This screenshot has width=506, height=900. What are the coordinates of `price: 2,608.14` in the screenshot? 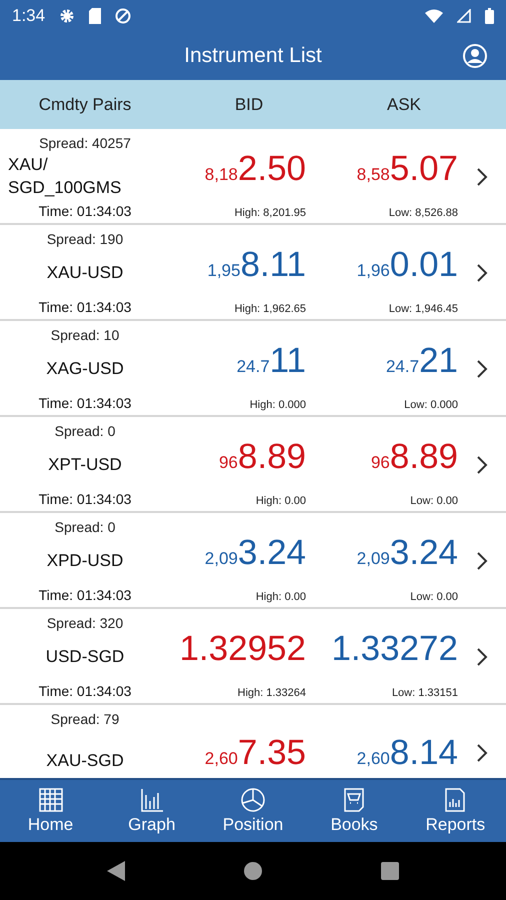 It's located at (407, 753).